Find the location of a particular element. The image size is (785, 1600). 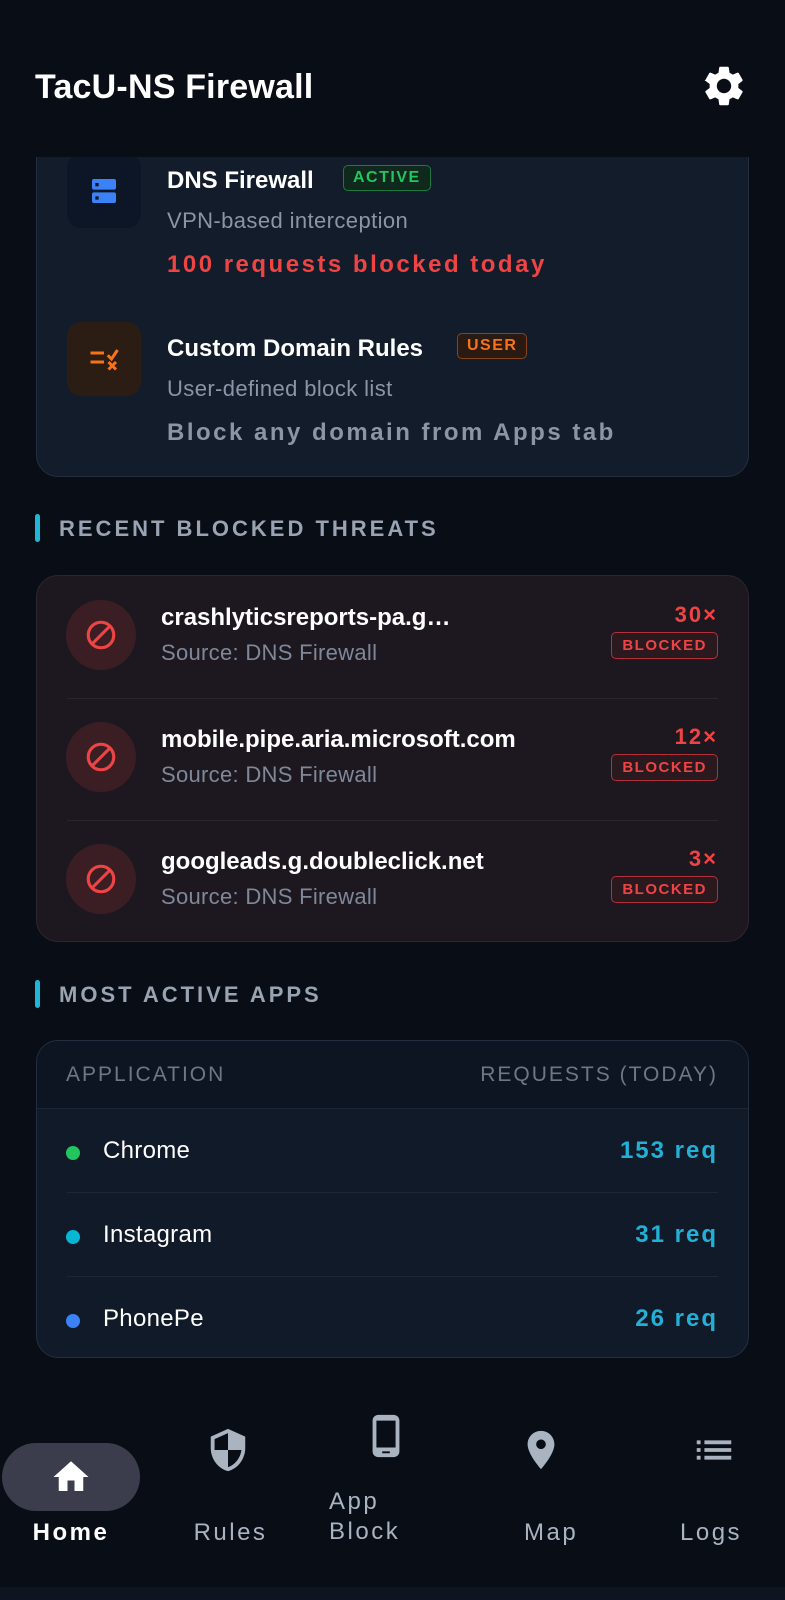

gesture-bar-area is located at coordinates (392, 1593).